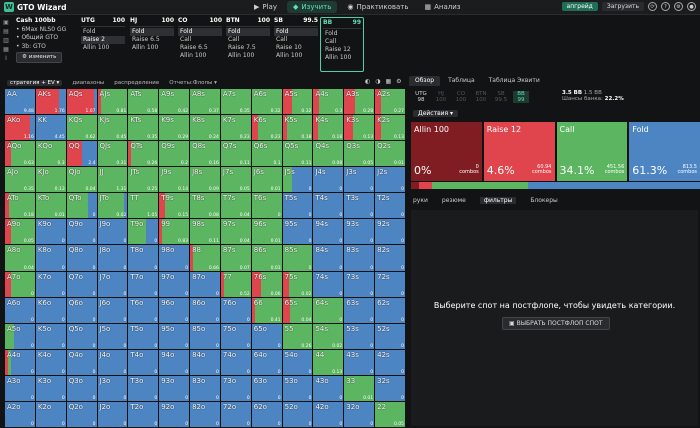 Image resolution: width=700 pixels, height=428 pixels. Describe the element at coordinates (235, 154) in the screenshot. I see `hand-cell: Q7s 0.11` at that location.